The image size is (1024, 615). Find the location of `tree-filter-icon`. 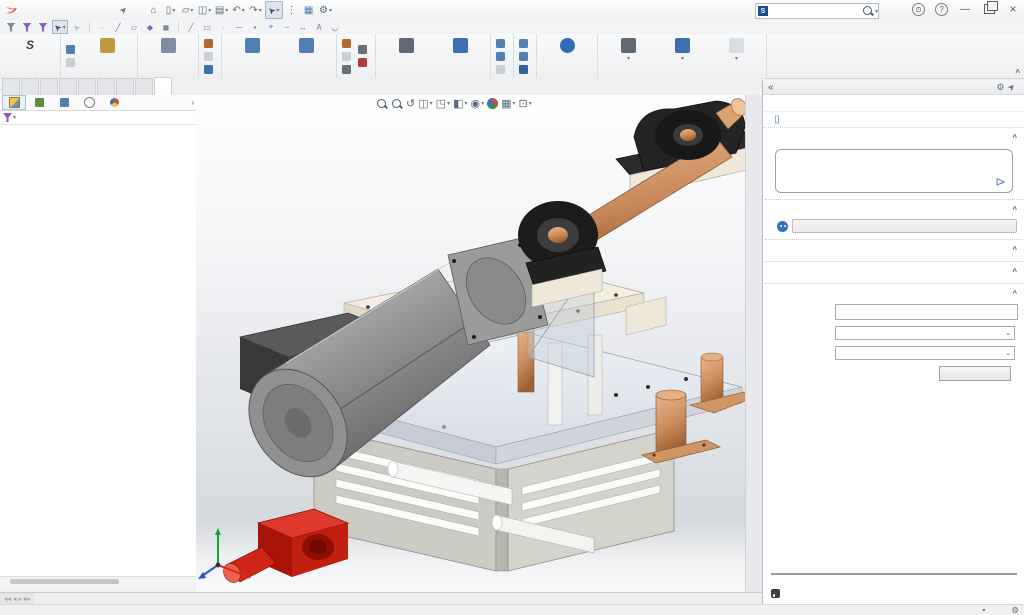

tree-filter-icon is located at coordinates (7, 117).